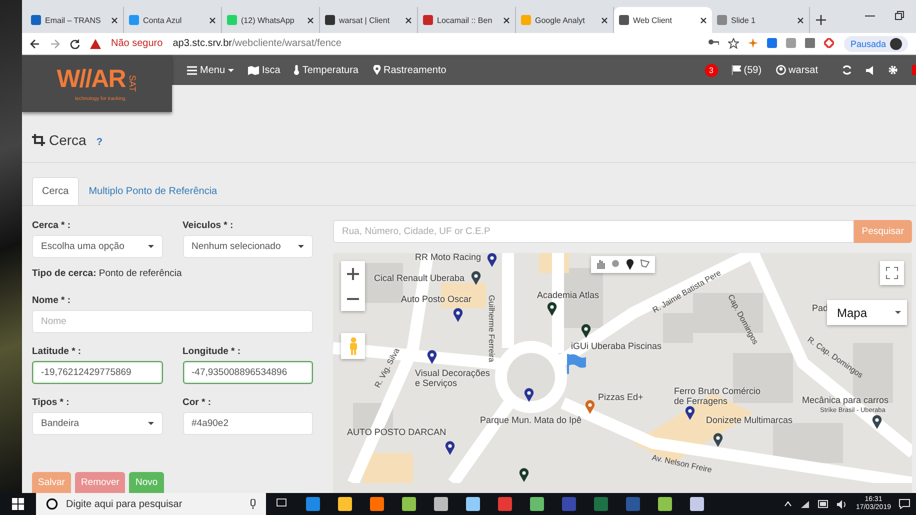 This screenshot has width=916, height=515. I want to click on input-field: #4a90e2, so click(247, 423).